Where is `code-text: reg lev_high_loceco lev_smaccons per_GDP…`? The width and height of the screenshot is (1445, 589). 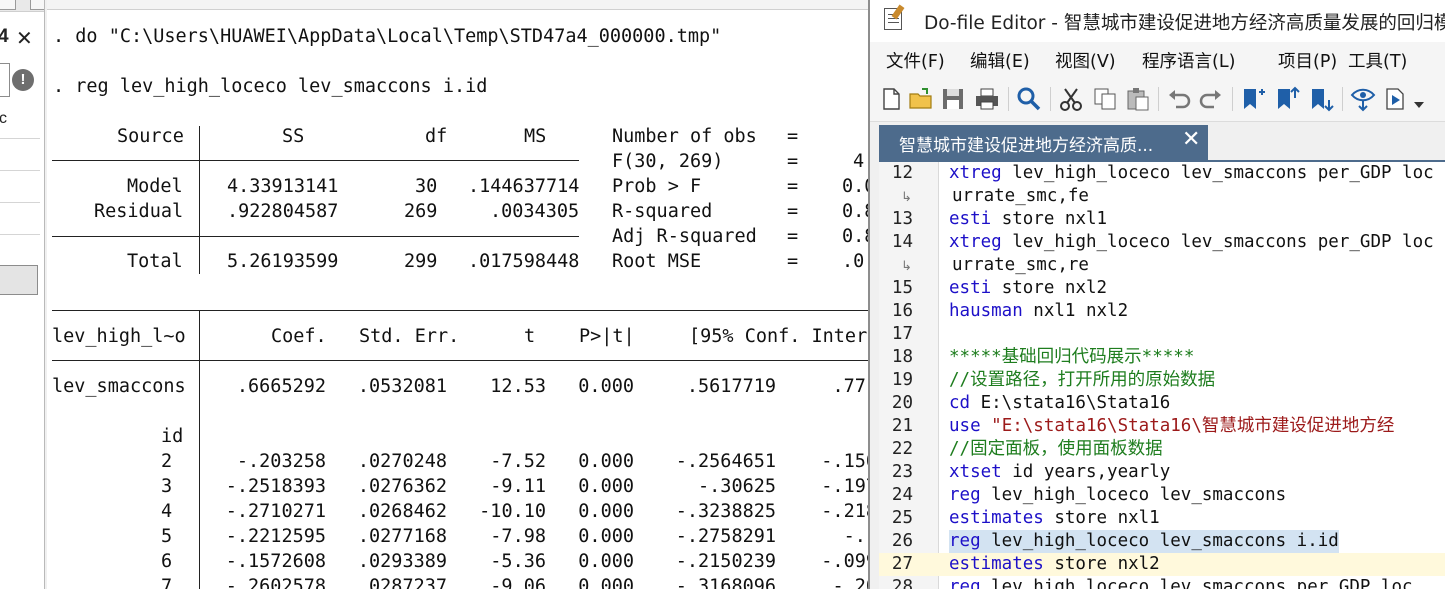
code-text: reg lev_high_loceco lev_smaccons per_GDP… is located at coordinates (1186, 583).